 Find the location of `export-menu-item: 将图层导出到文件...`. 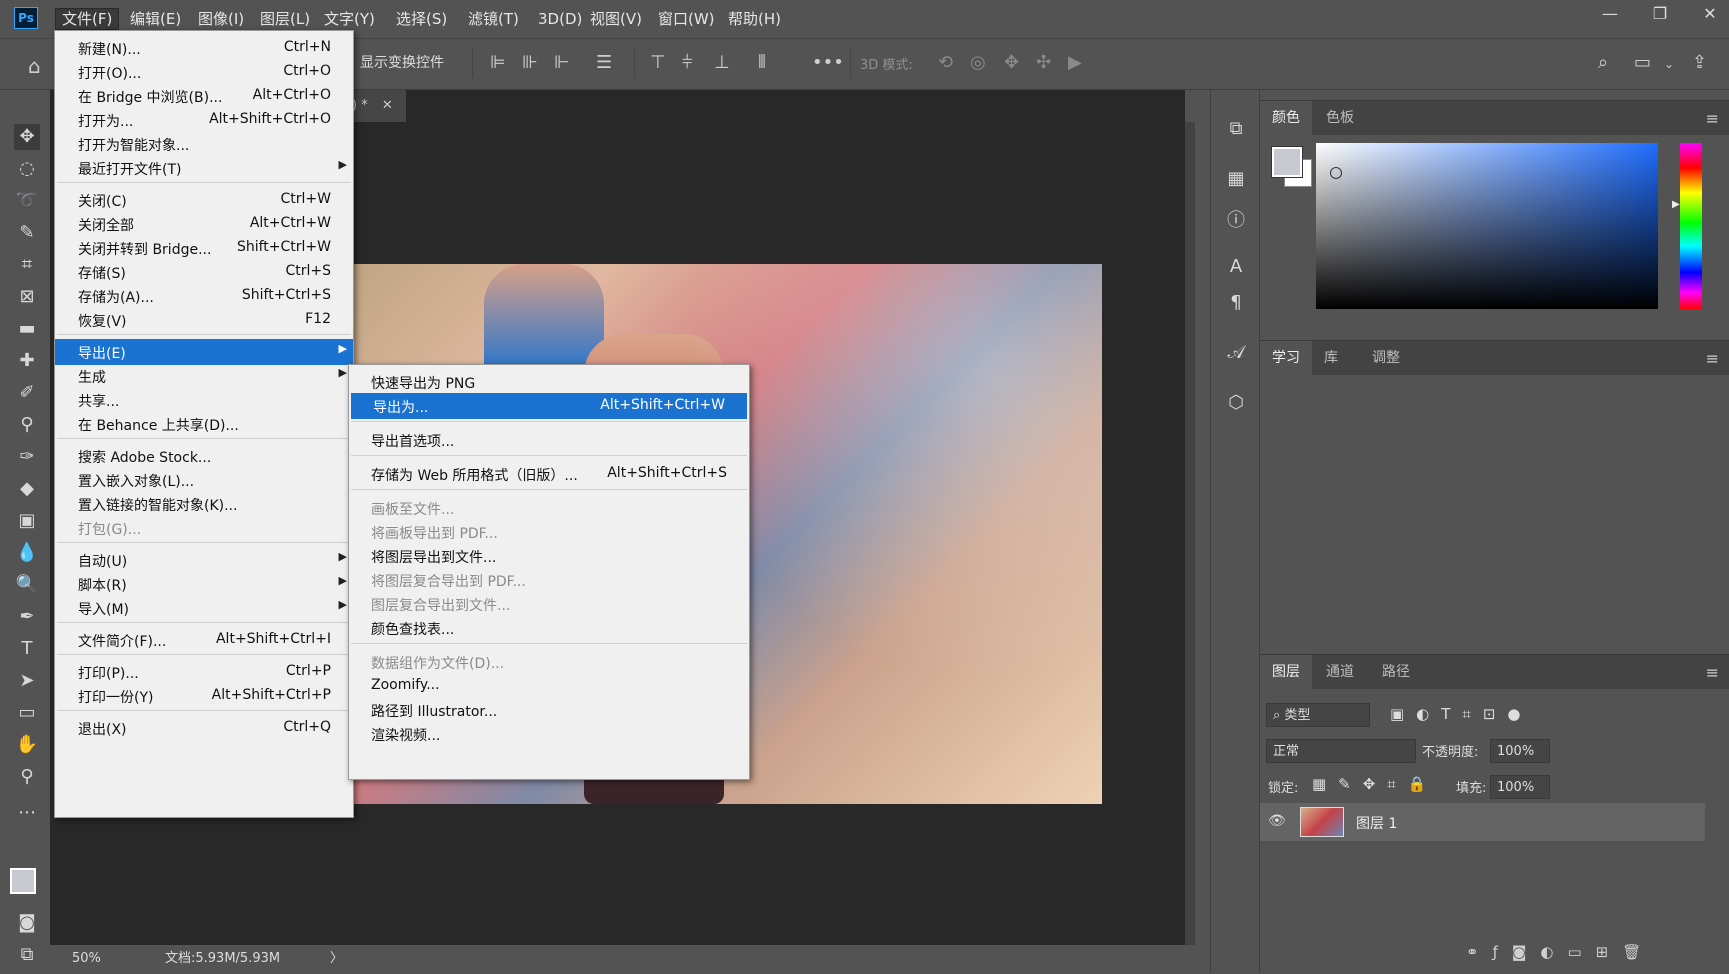

export-menu-item: 将图层导出到文件... is located at coordinates (549, 556).